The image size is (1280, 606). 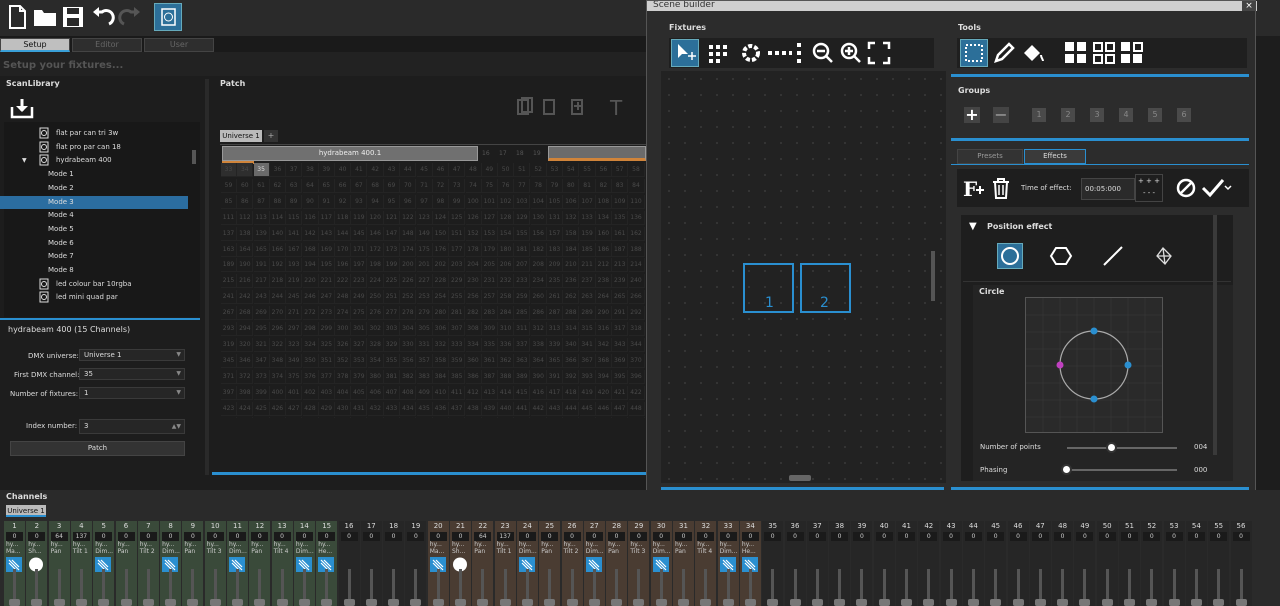 I want to click on group-button: 6, so click(x=1184, y=115).